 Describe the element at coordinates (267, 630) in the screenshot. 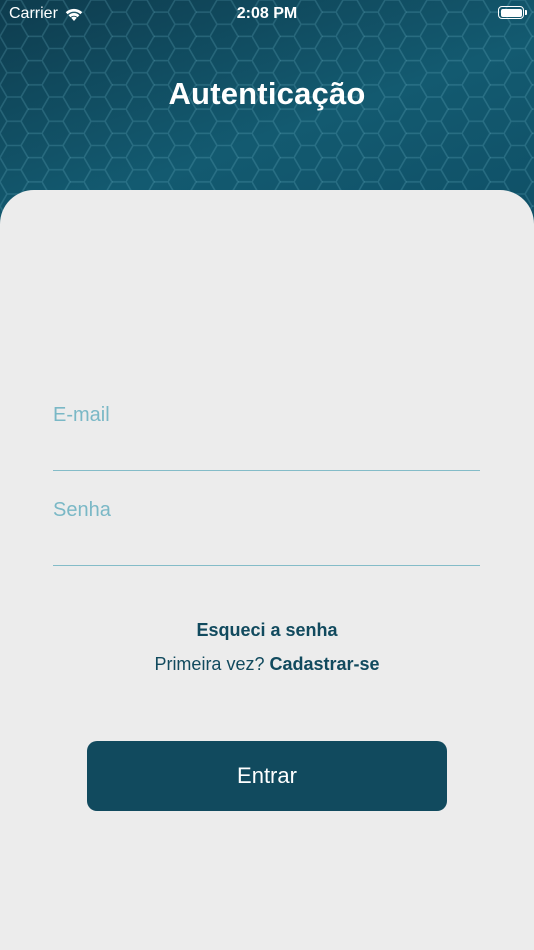

I see `forgot-password-link: Esqueci a senha` at that location.